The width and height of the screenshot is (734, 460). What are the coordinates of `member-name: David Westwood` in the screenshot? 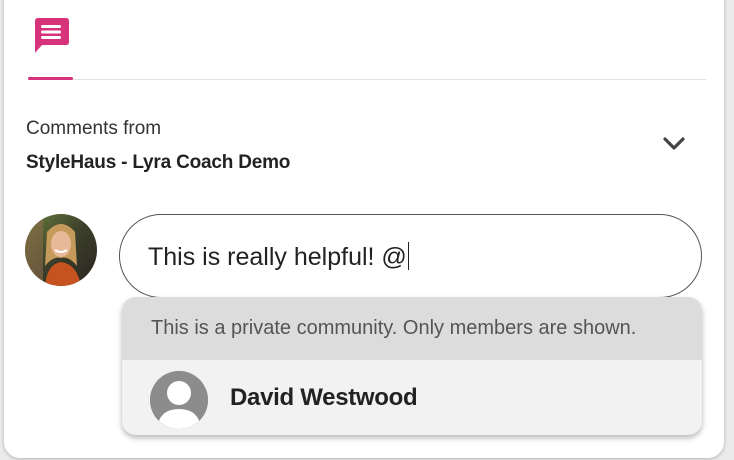 It's located at (324, 397).